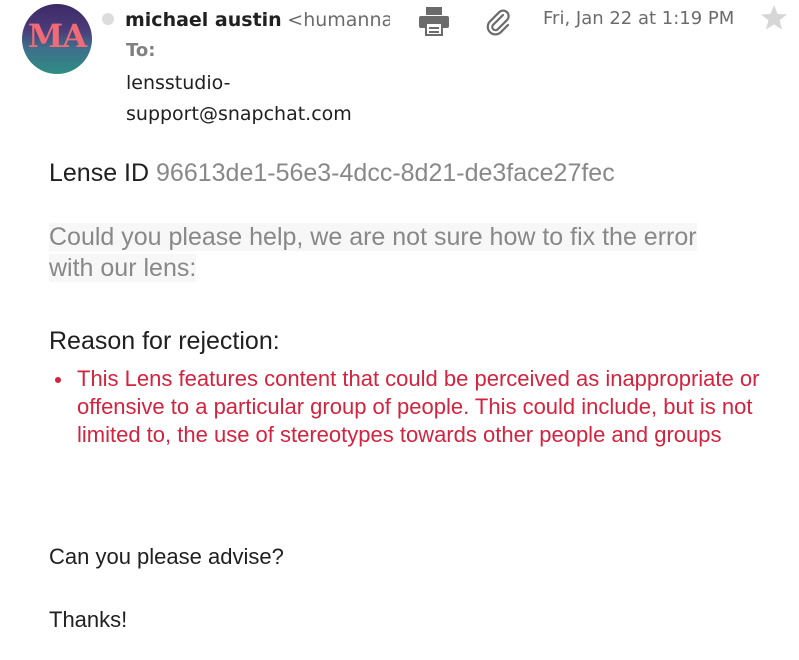  I want to click on sender-name: michael austin, so click(203, 20).